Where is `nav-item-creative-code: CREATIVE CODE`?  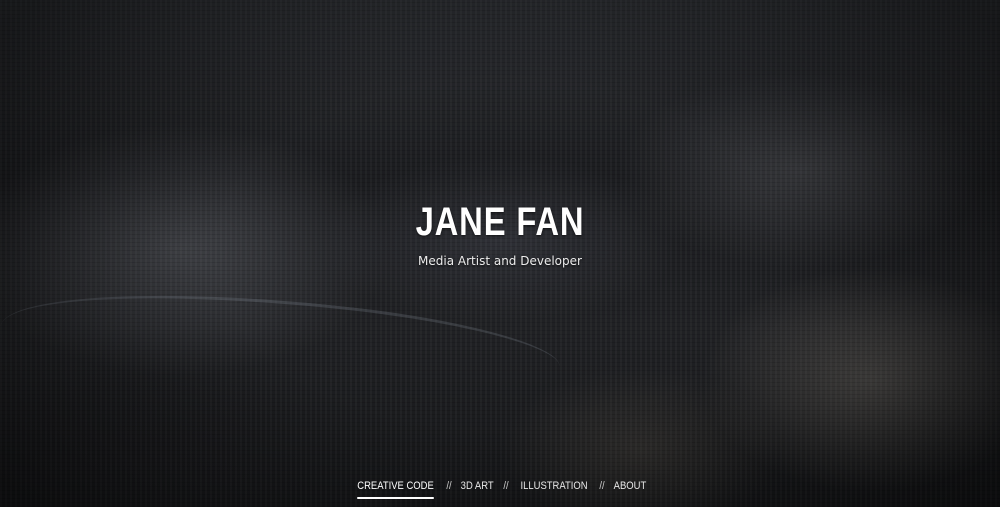 nav-item-creative-code: CREATIVE CODE is located at coordinates (395, 488).